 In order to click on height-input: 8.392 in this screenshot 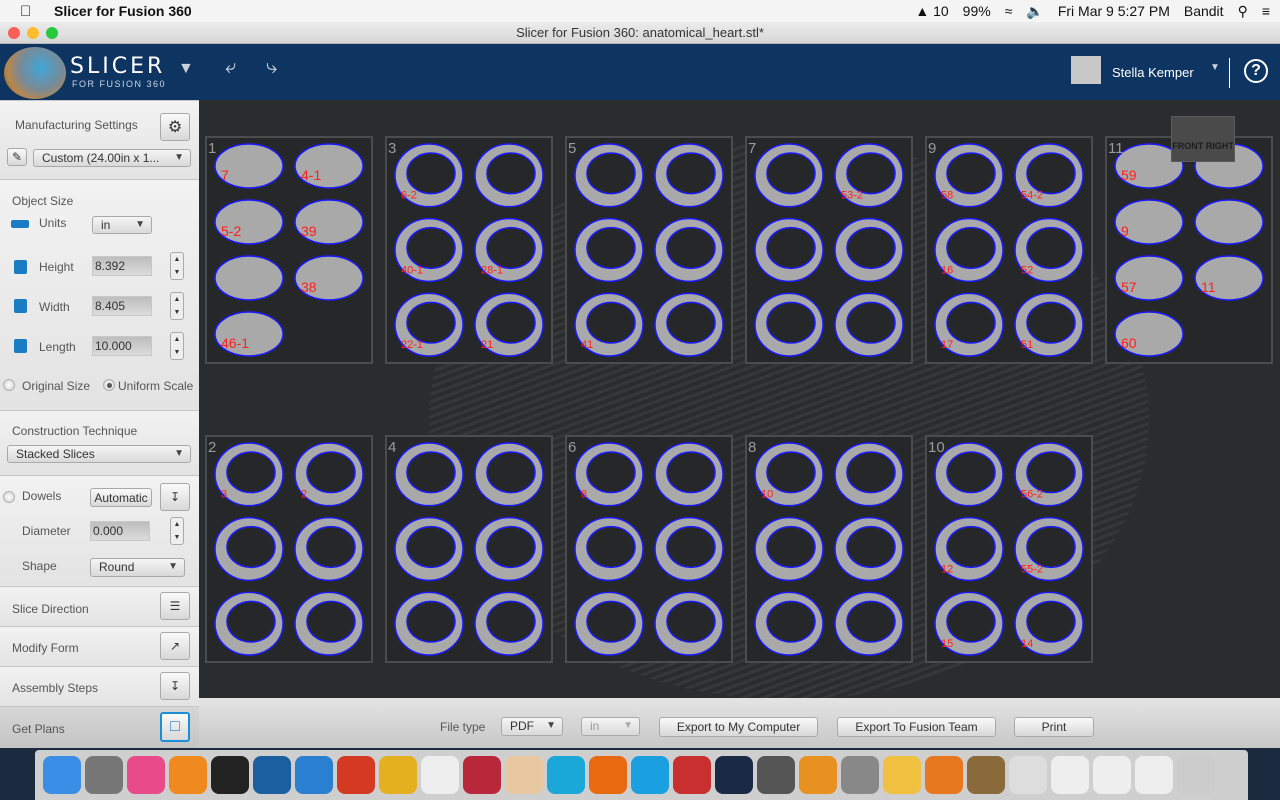, I will do `click(122, 266)`.